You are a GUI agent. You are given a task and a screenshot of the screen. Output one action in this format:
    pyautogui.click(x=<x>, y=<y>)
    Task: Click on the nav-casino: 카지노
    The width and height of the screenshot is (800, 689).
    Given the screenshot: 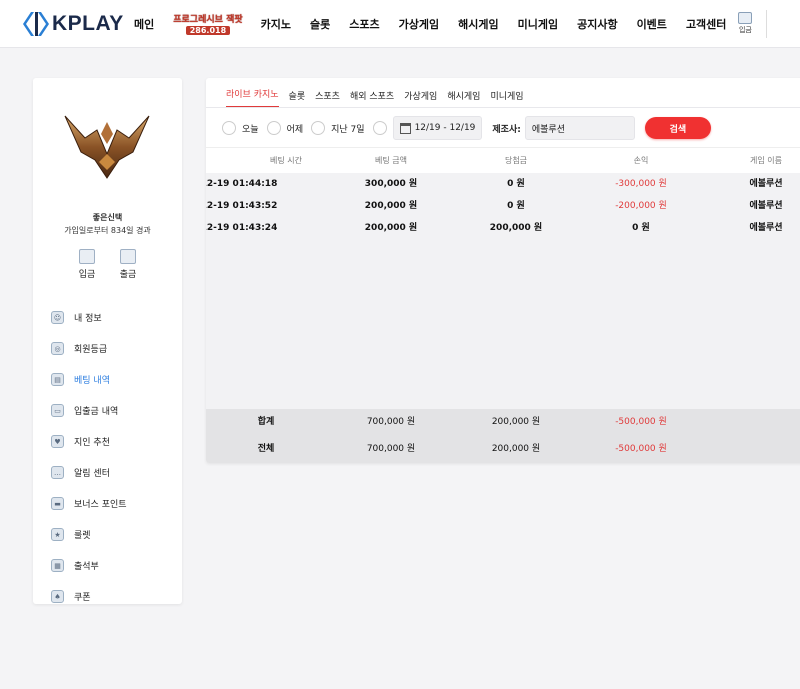 What is the action you would take?
    pyautogui.click(x=276, y=24)
    